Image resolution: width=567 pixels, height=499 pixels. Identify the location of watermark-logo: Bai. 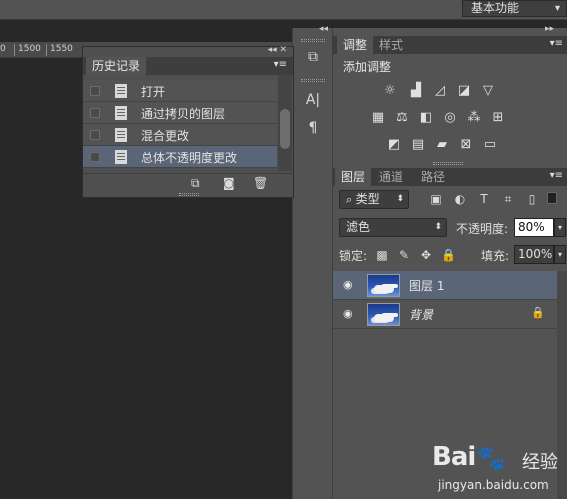
(454, 457).